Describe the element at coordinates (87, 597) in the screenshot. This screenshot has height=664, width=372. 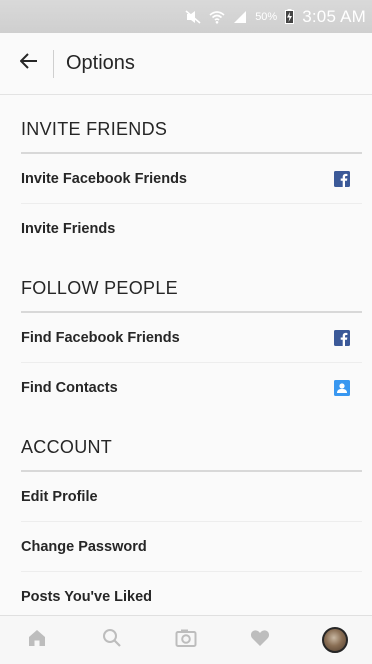
I see `row-label: Posts You've Liked` at that location.